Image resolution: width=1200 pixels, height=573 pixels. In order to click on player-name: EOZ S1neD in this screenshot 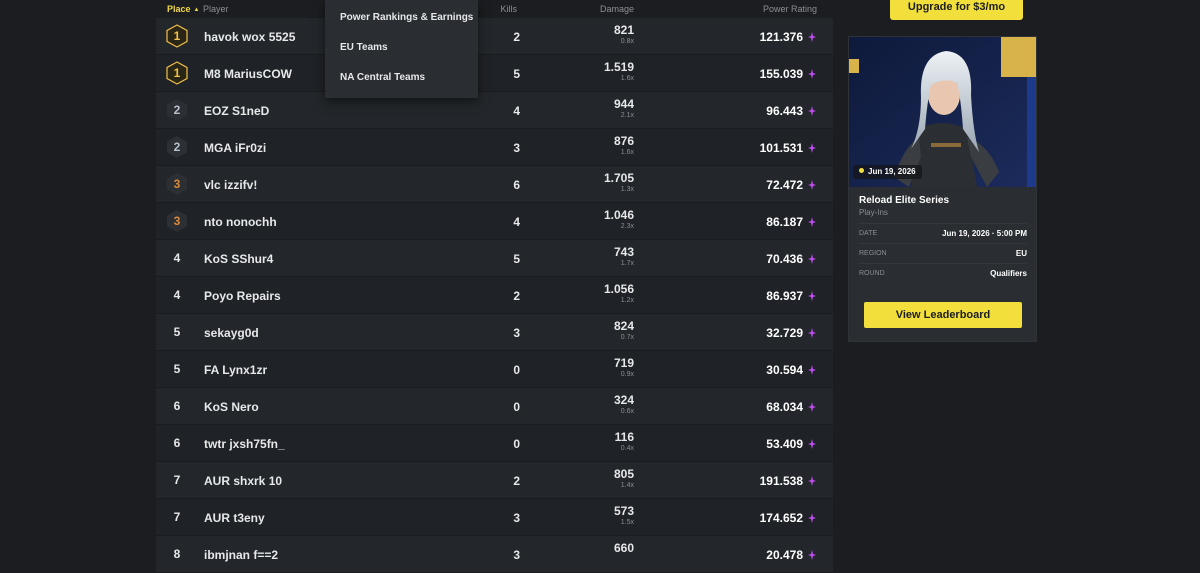, I will do `click(236, 111)`.